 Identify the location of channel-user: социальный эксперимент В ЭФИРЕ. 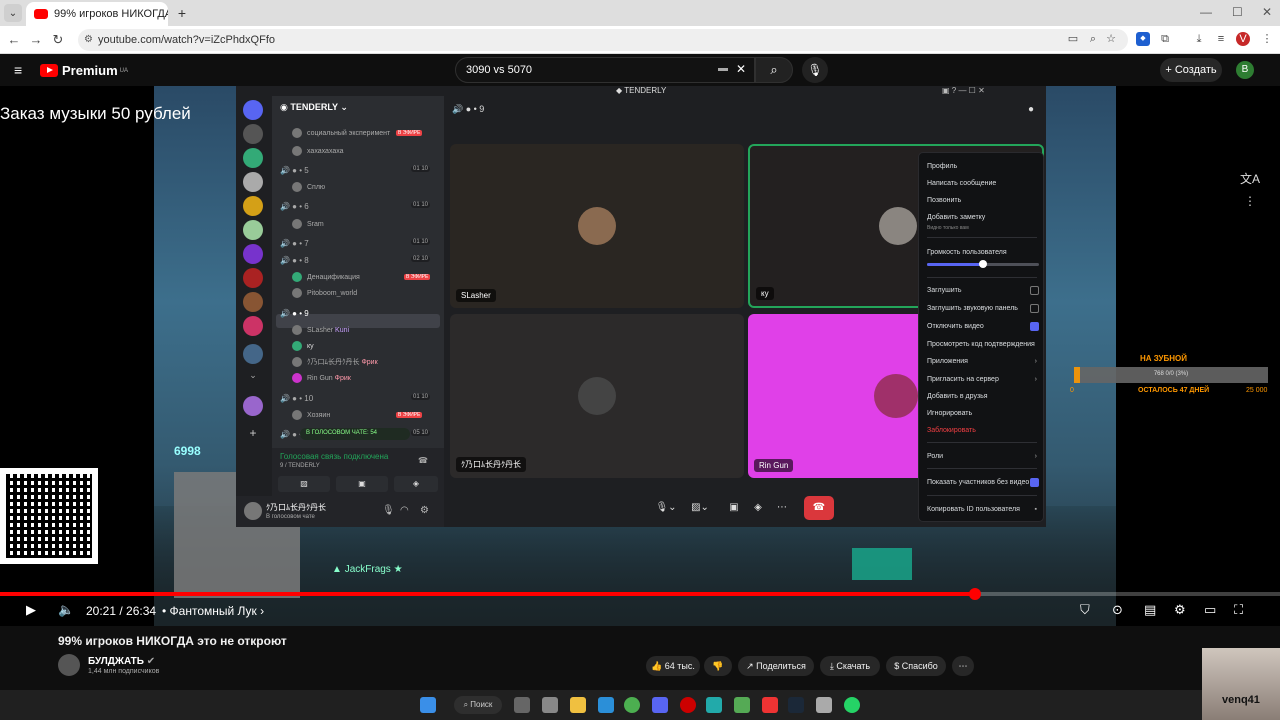
(357, 133).